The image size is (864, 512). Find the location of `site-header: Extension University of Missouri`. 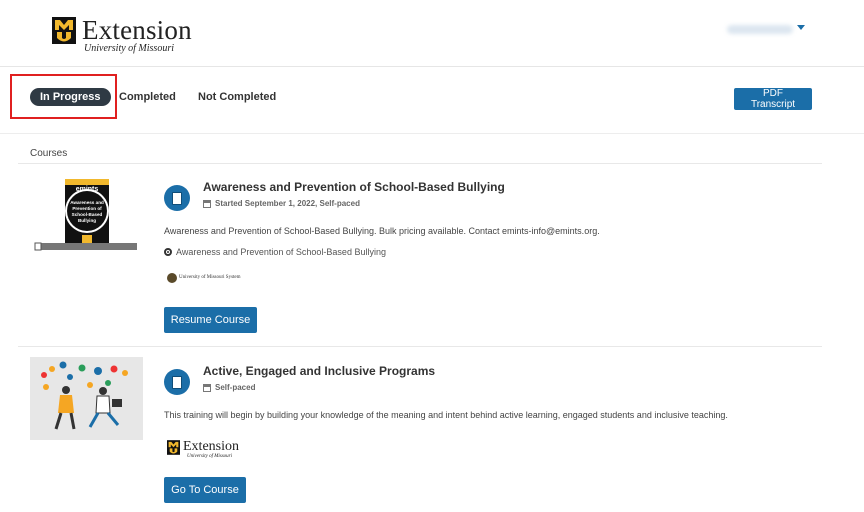

site-header: Extension University of Missouri is located at coordinates (432, 33).